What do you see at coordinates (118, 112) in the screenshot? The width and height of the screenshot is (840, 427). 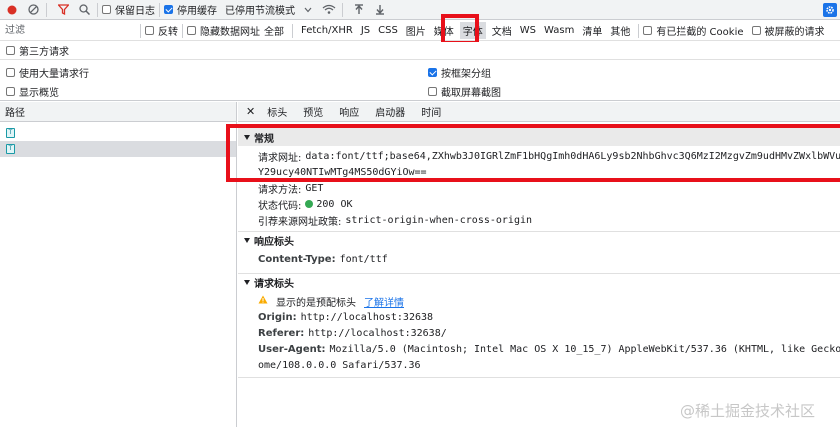 I see `path-column-header: 路径` at bounding box center [118, 112].